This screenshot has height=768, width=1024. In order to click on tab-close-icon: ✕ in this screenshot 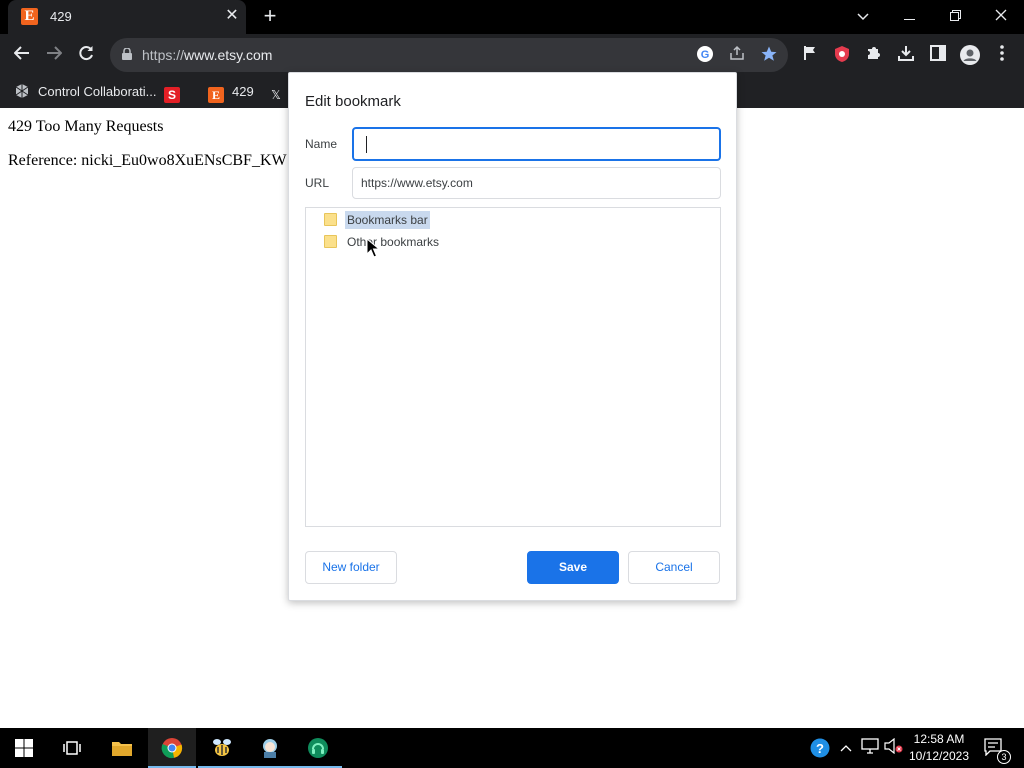, I will do `click(232, 16)`.